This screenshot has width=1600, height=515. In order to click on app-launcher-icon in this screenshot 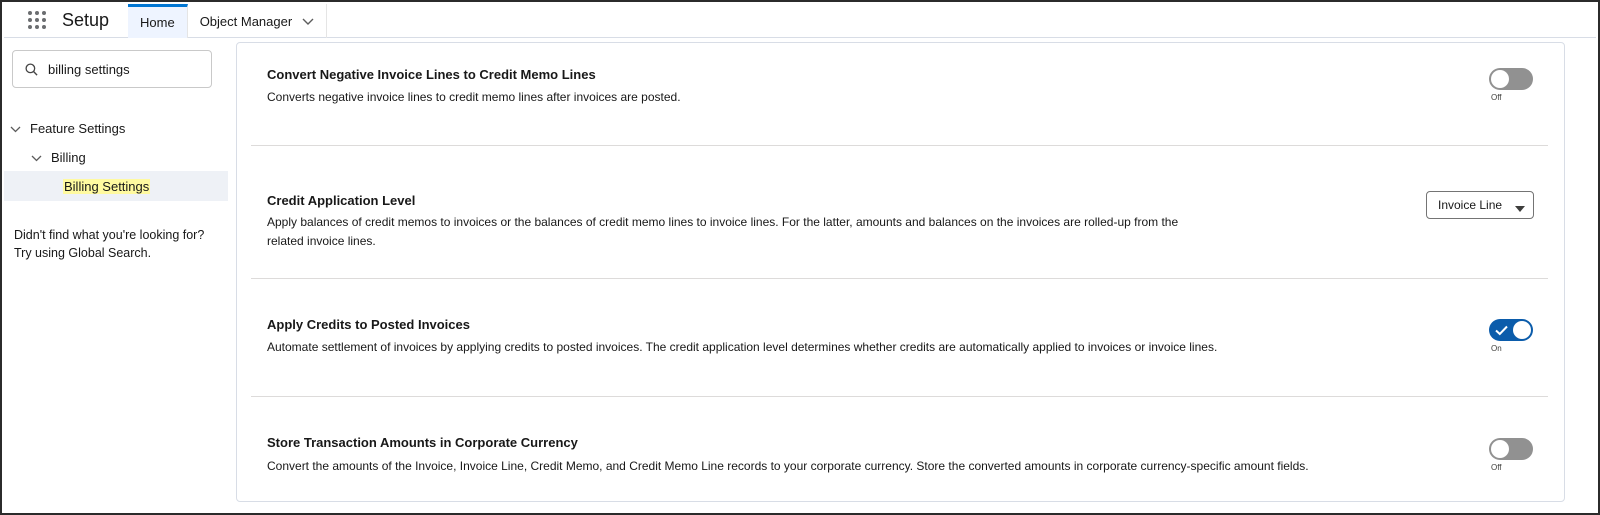, I will do `click(39, 22)`.